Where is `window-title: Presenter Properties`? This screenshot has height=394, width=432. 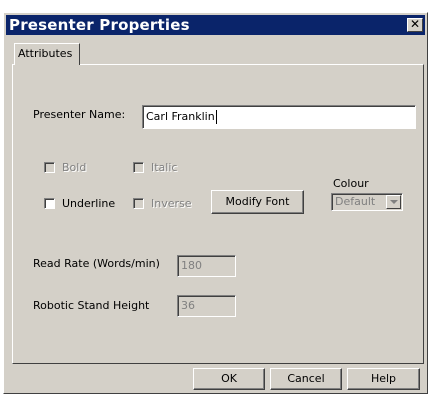 window-title: Presenter Properties is located at coordinates (99, 25).